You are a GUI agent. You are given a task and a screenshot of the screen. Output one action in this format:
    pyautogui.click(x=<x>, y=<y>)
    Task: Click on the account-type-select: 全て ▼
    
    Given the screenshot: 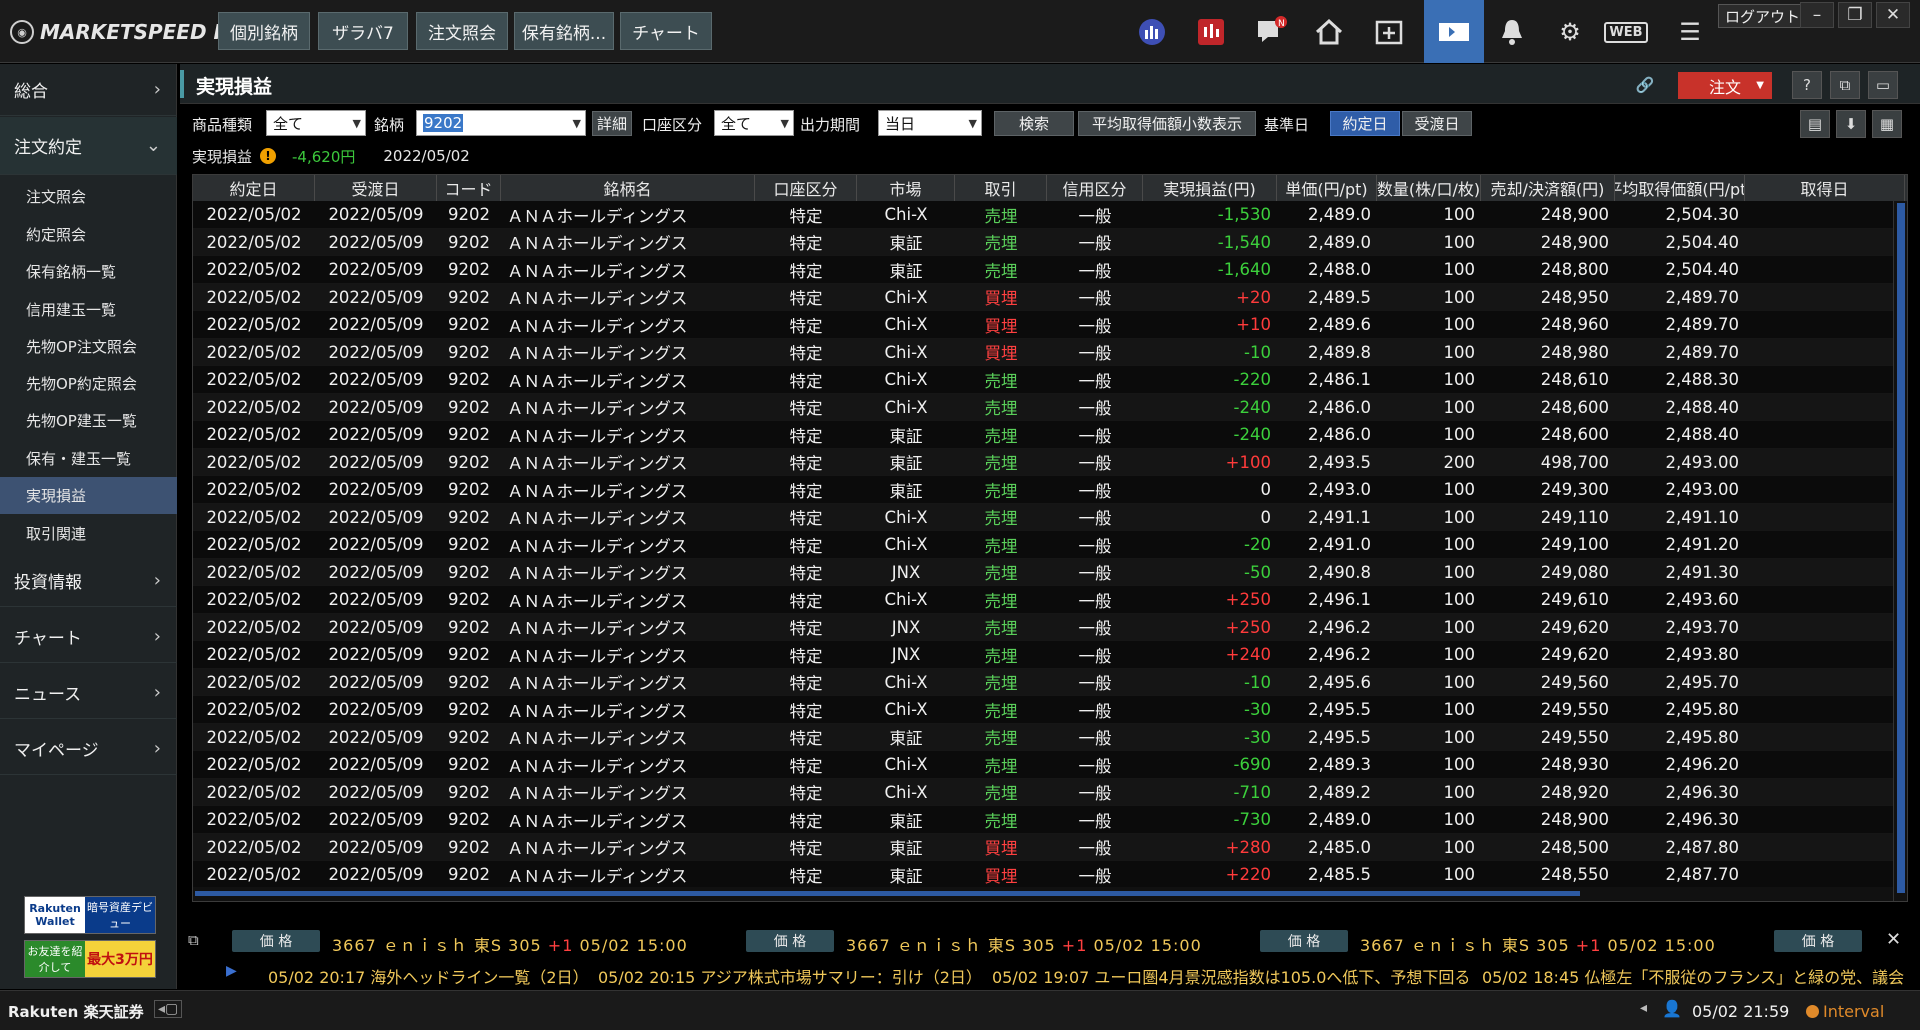 What is the action you would take?
    pyautogui.click(x=754, y=123)
    